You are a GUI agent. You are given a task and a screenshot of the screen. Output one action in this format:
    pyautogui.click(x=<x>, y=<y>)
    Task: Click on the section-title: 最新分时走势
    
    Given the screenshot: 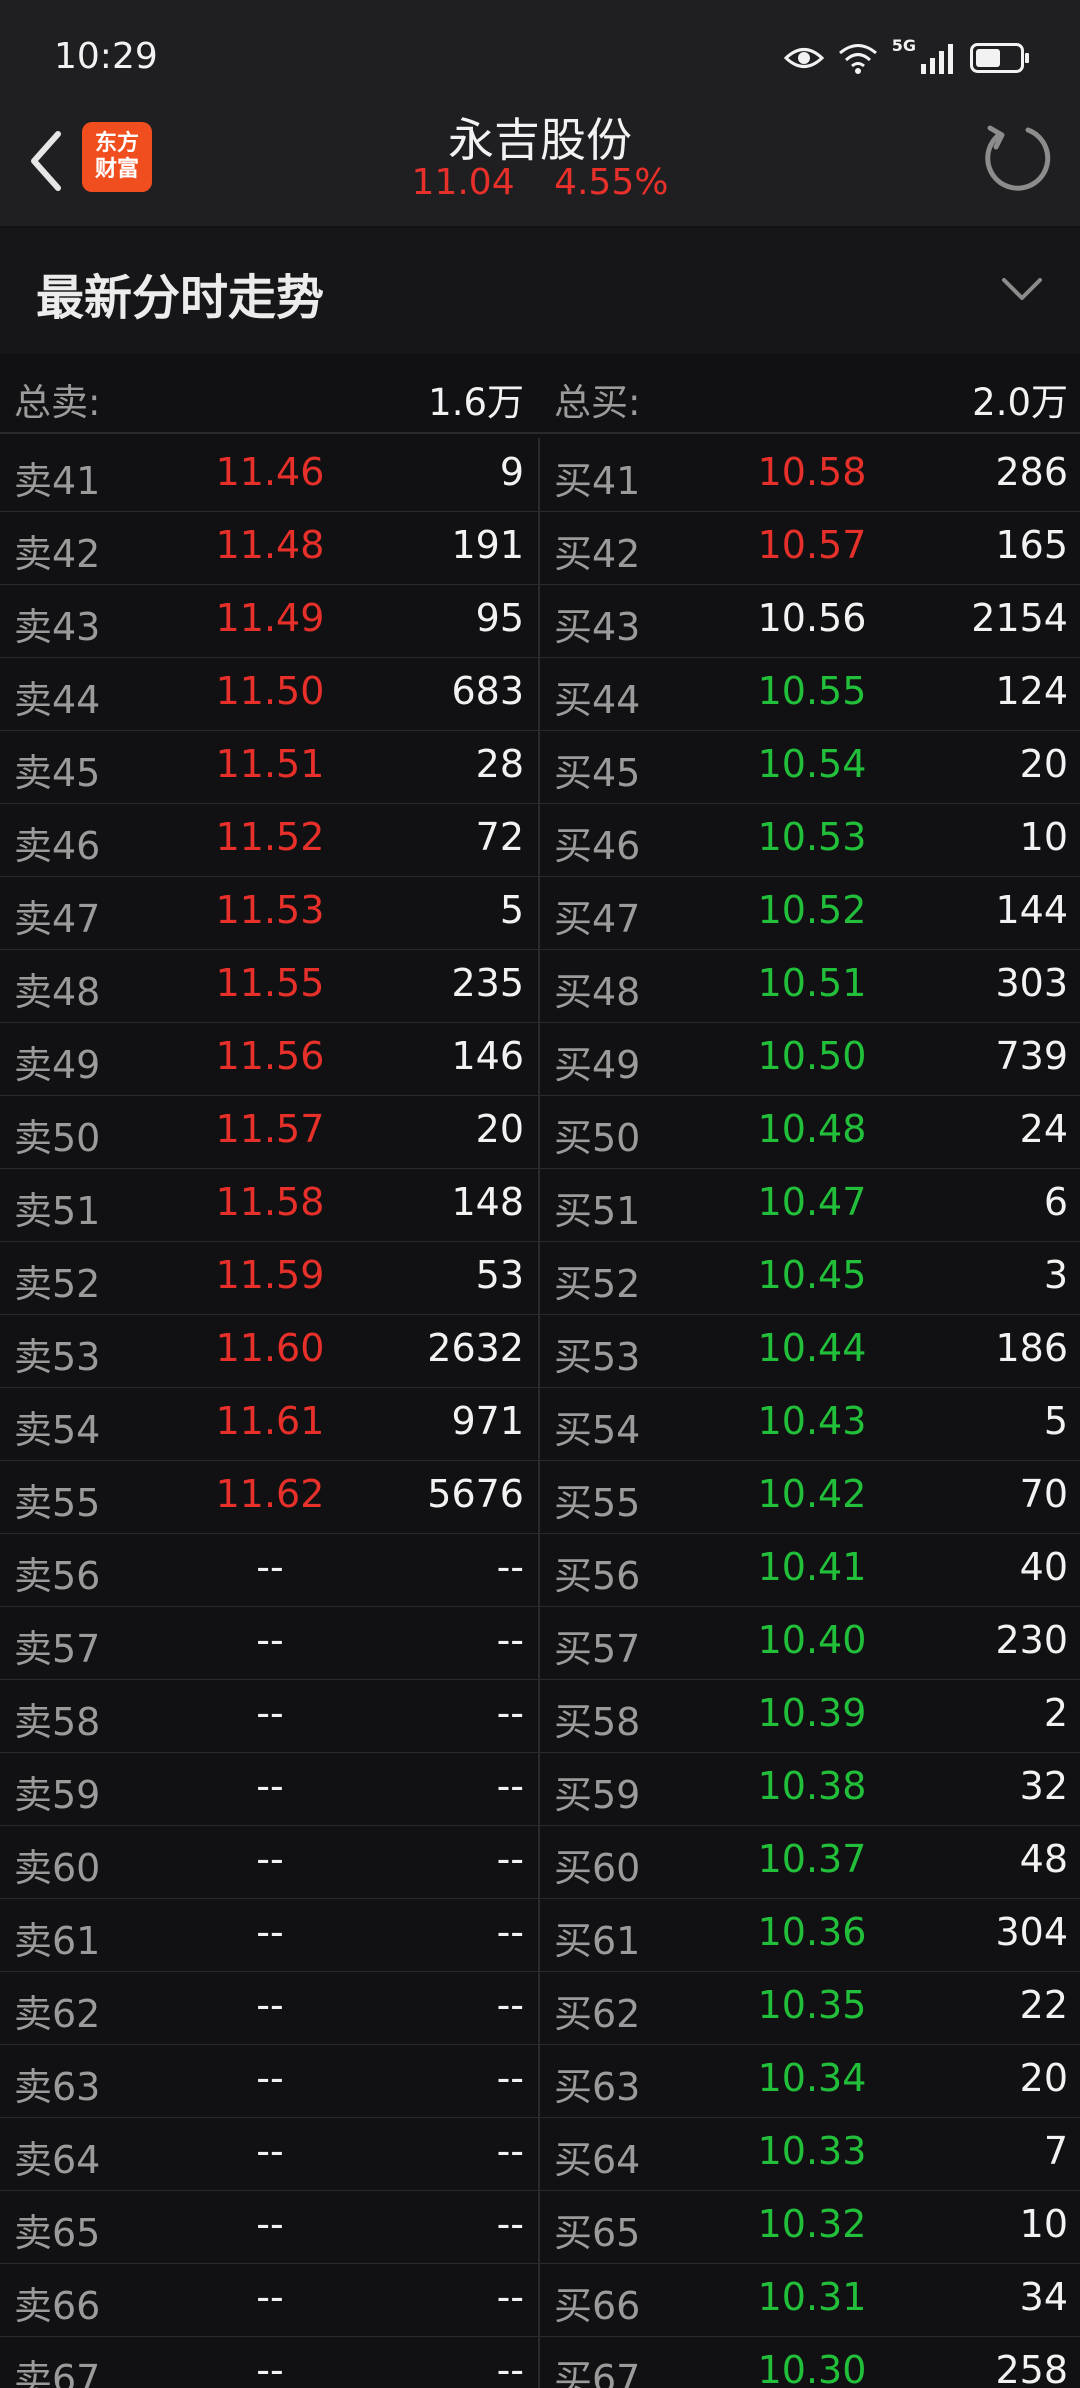 What is the action you would take?
    pyautogui.click(x=180, y=298)
    